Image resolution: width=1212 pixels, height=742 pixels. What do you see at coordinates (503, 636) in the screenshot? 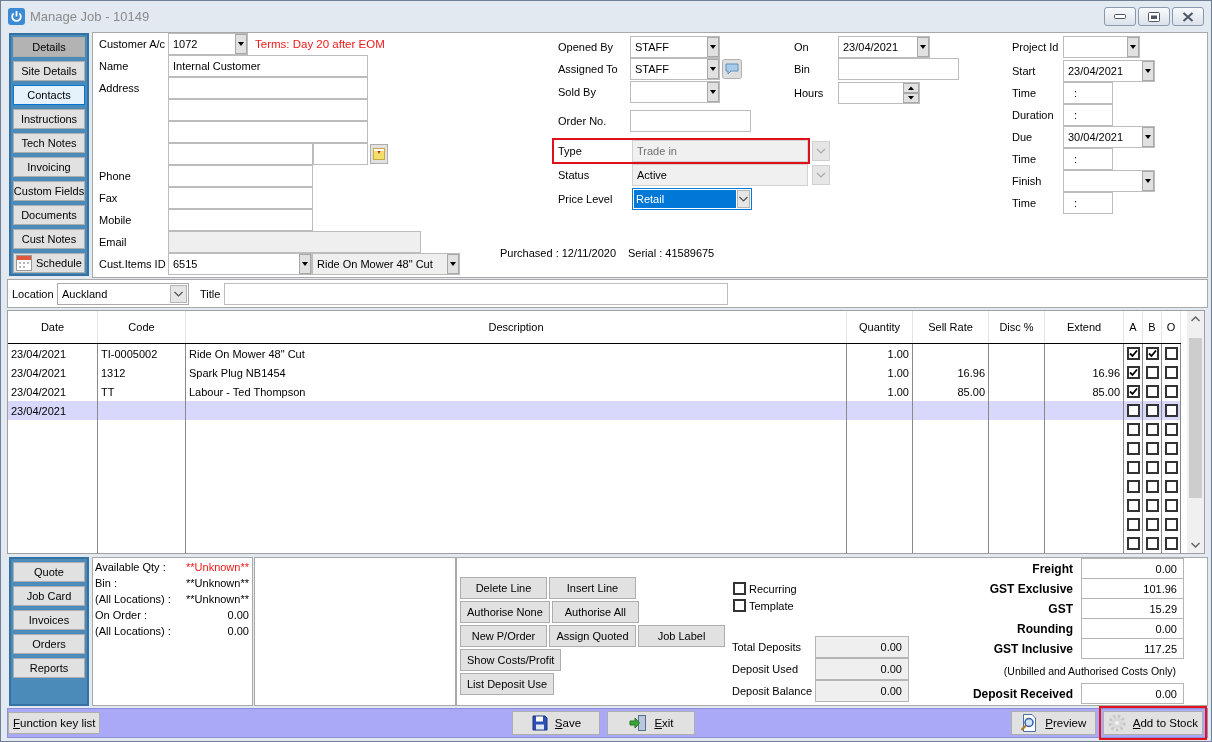
I see `action-button: New P/Order` at bounding box center [503, 636].